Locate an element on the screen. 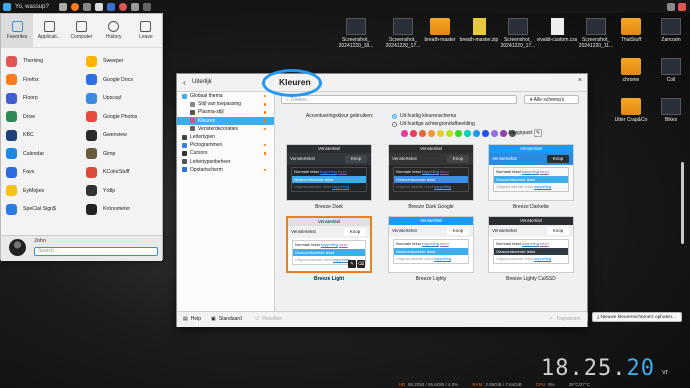 The width and height of the screenshot is (690, 388). settings-icon is located at coordinates (146, 6).